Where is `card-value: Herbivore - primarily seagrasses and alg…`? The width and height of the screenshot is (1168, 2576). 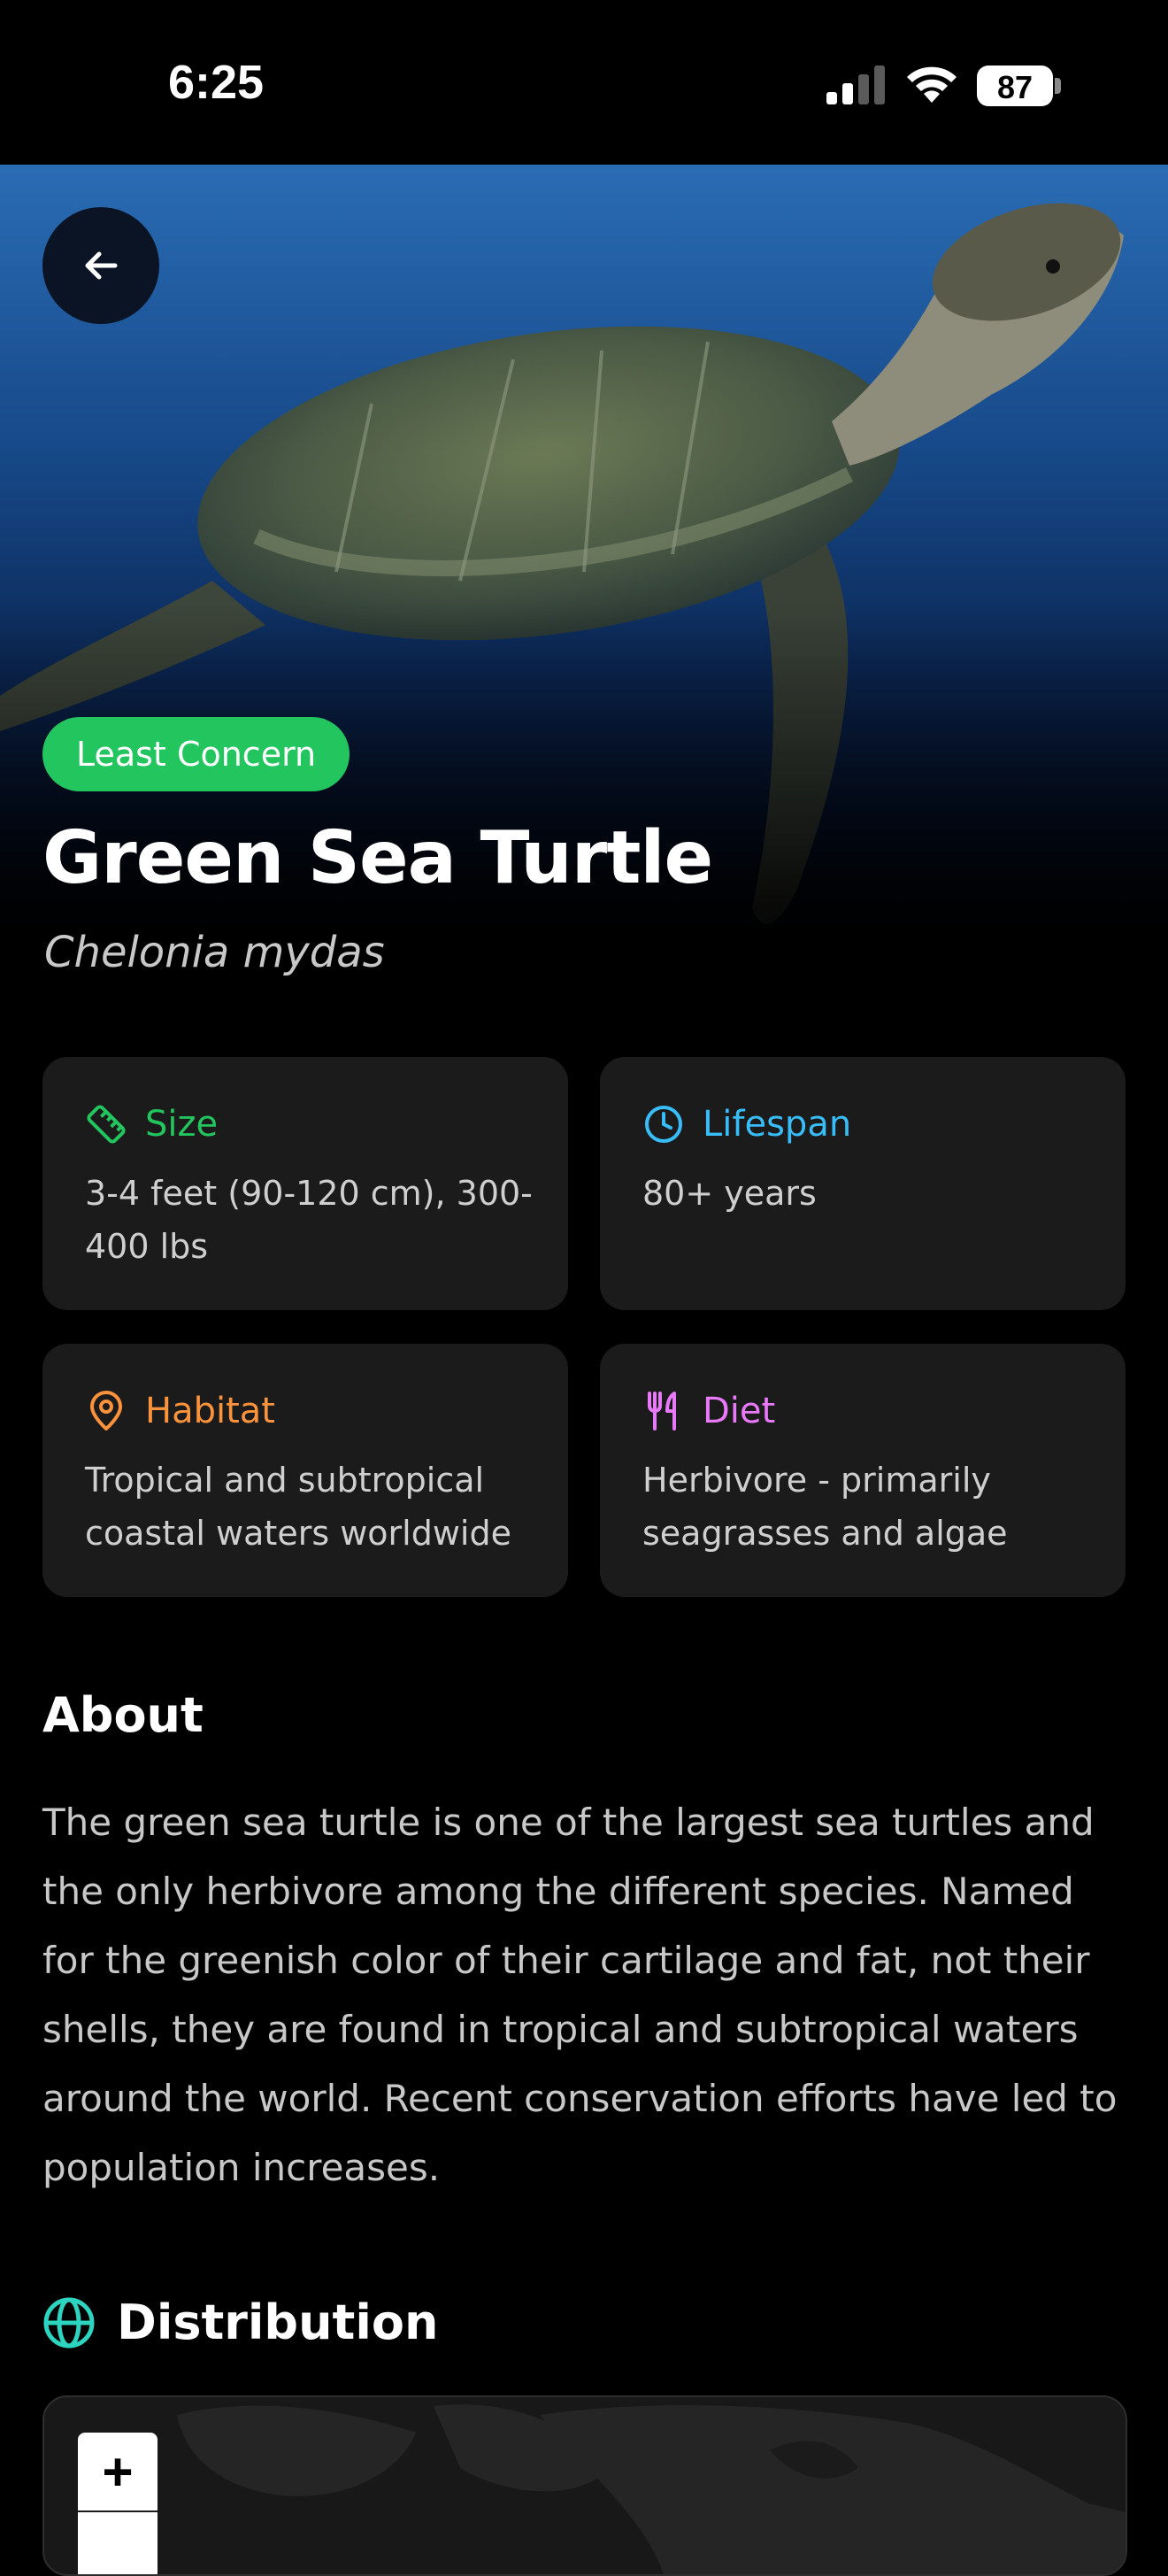
card-value: Herbivore - primarily seagrasses and alg… is located at coordinates (825, 1507).